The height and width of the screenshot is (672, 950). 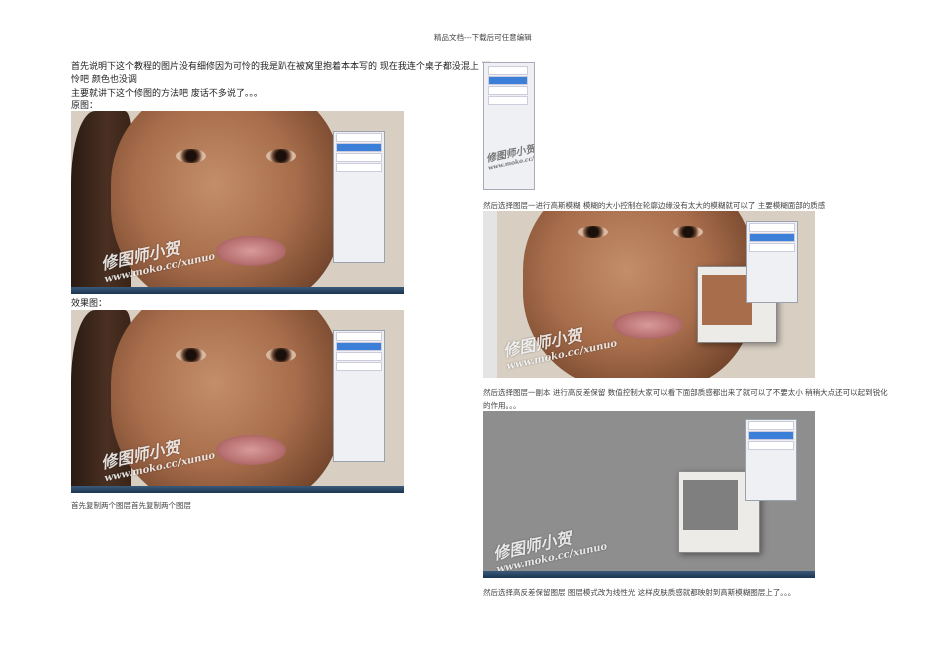 What do you see at coordinates (237, 401) in the screenshot?
I see `result-photo: 修图师小贺 www.moko.cc/xunuo` at bounding box center [237, 401].